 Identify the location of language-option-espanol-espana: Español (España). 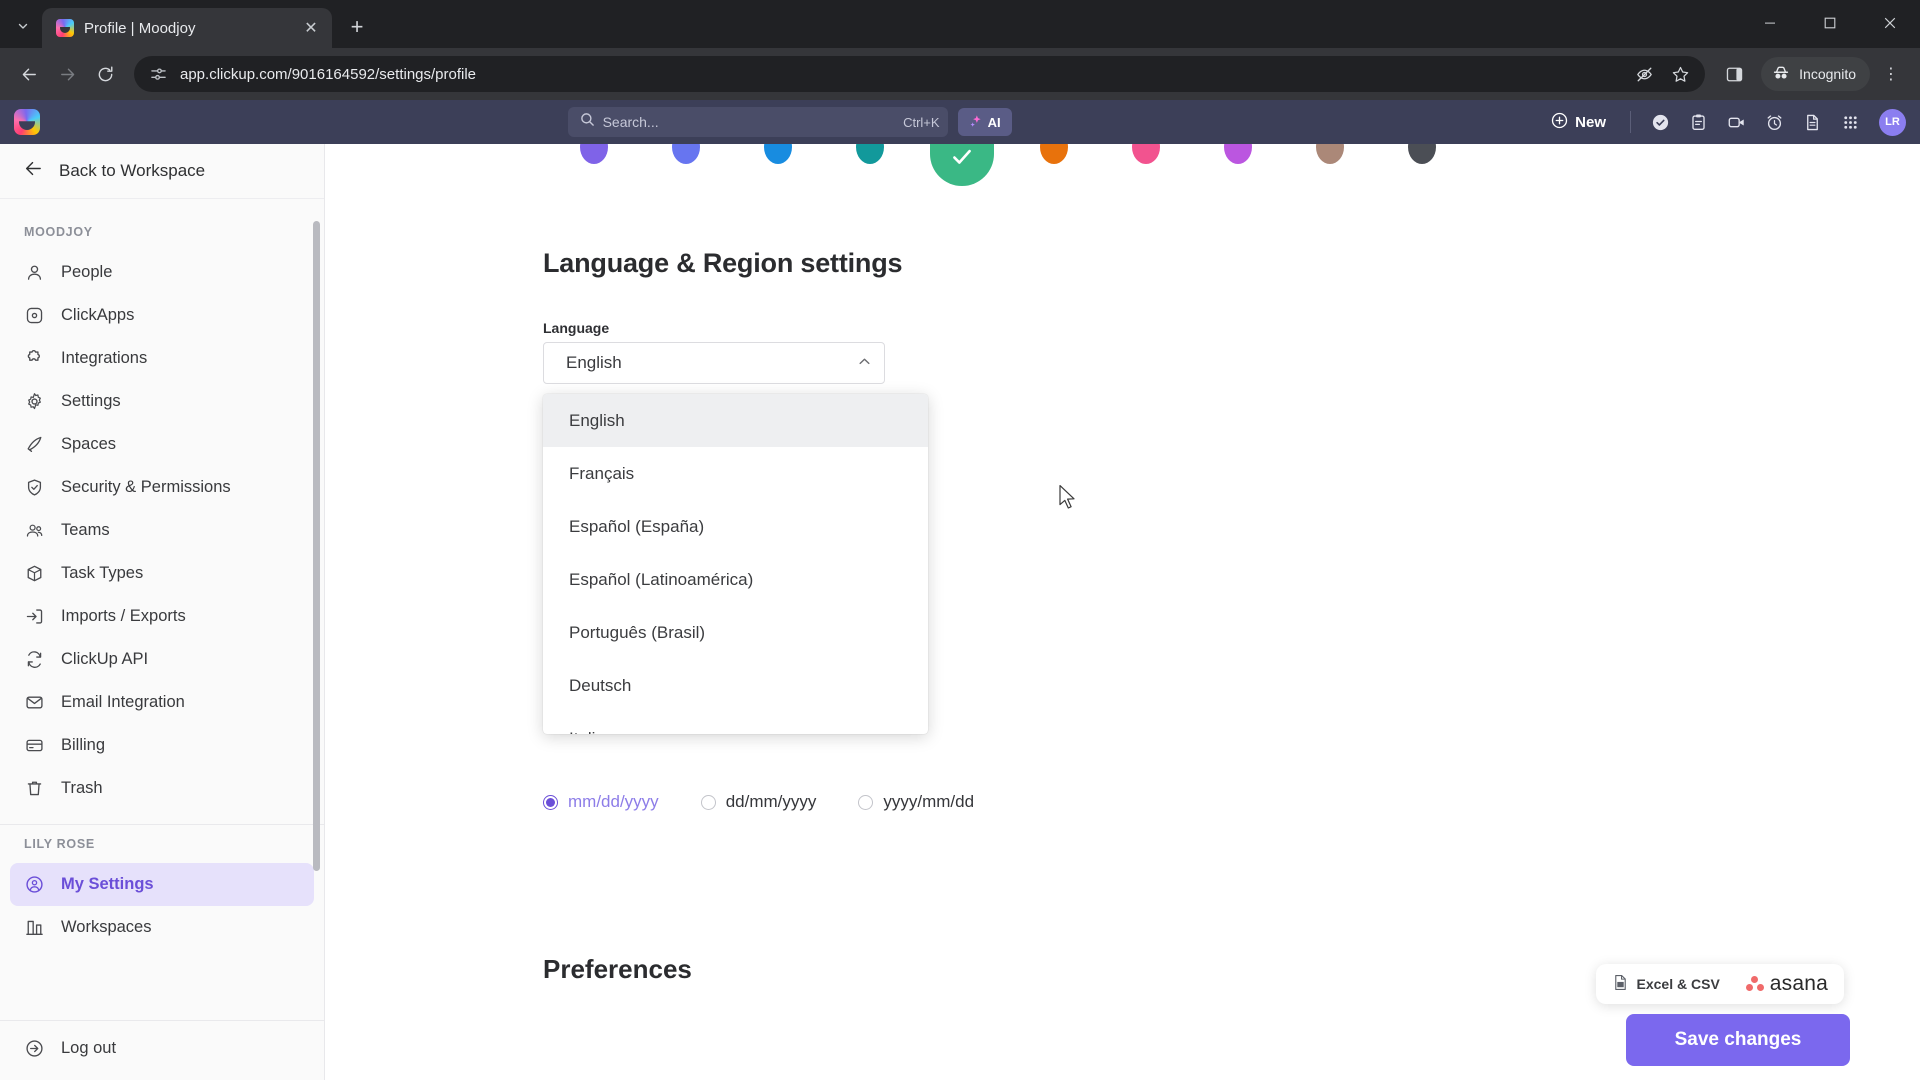
(735, 526).